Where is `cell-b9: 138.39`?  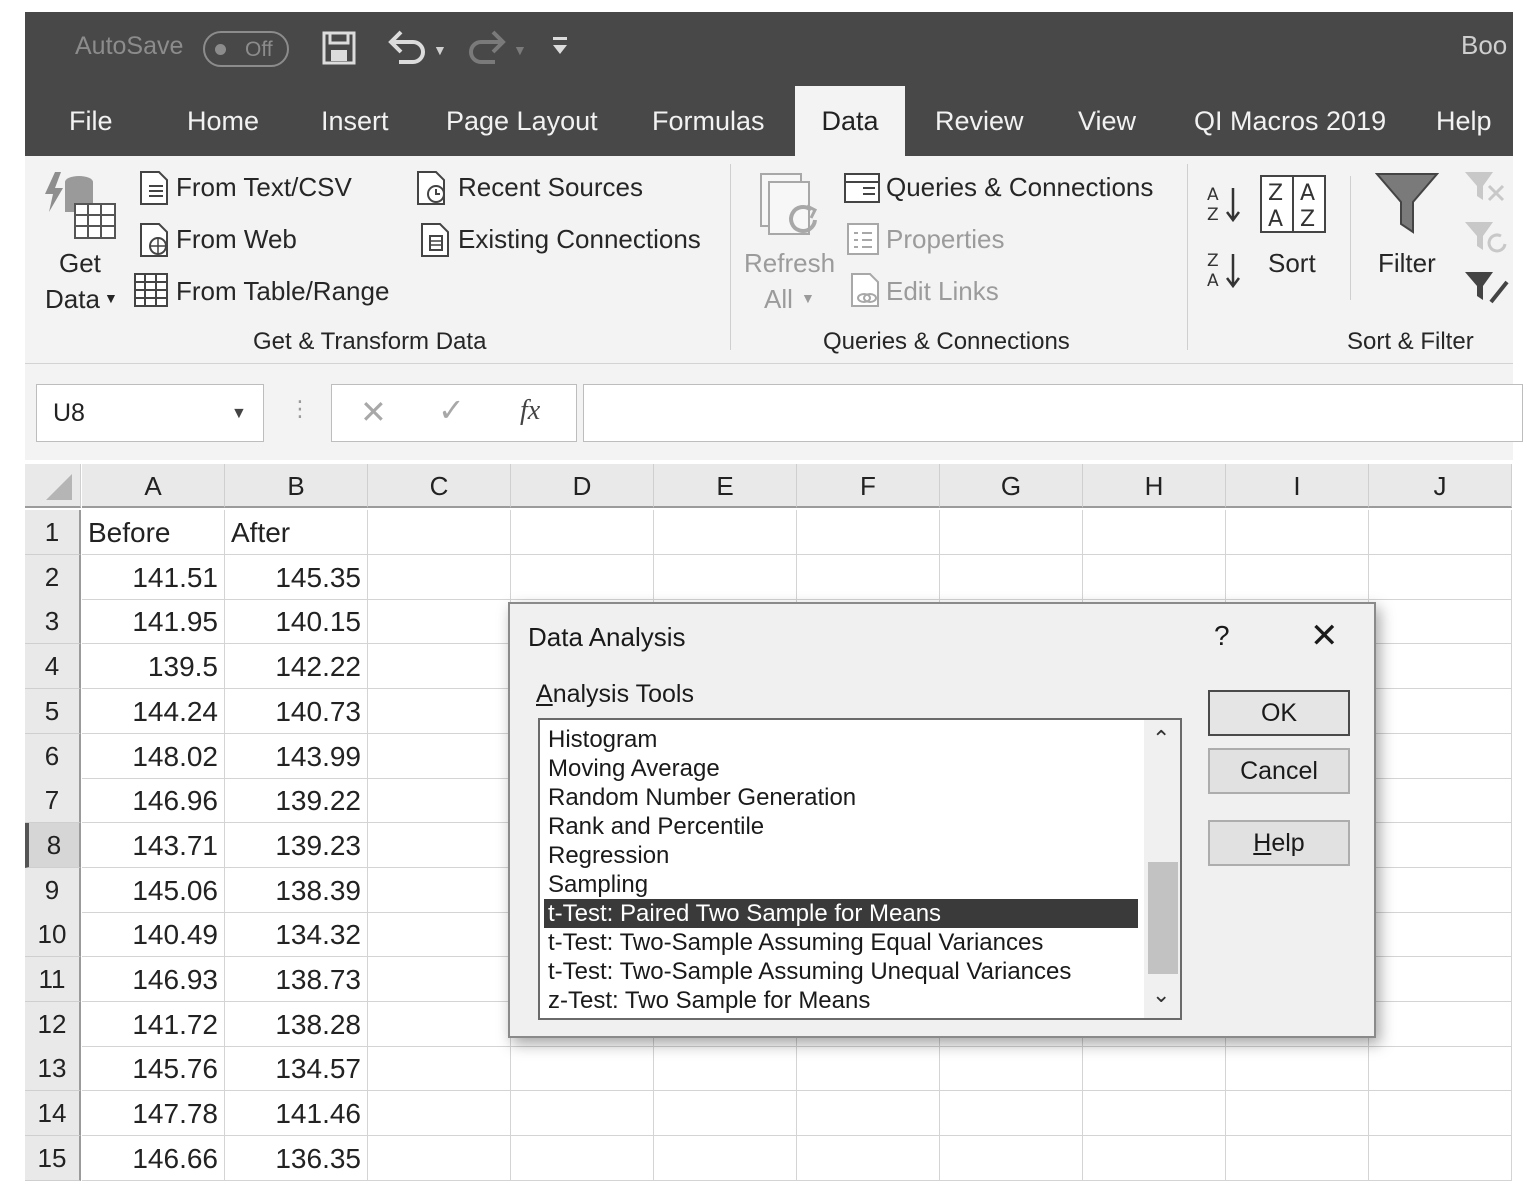 cell-b9: 138.39 is located at coordinates (296, 890).